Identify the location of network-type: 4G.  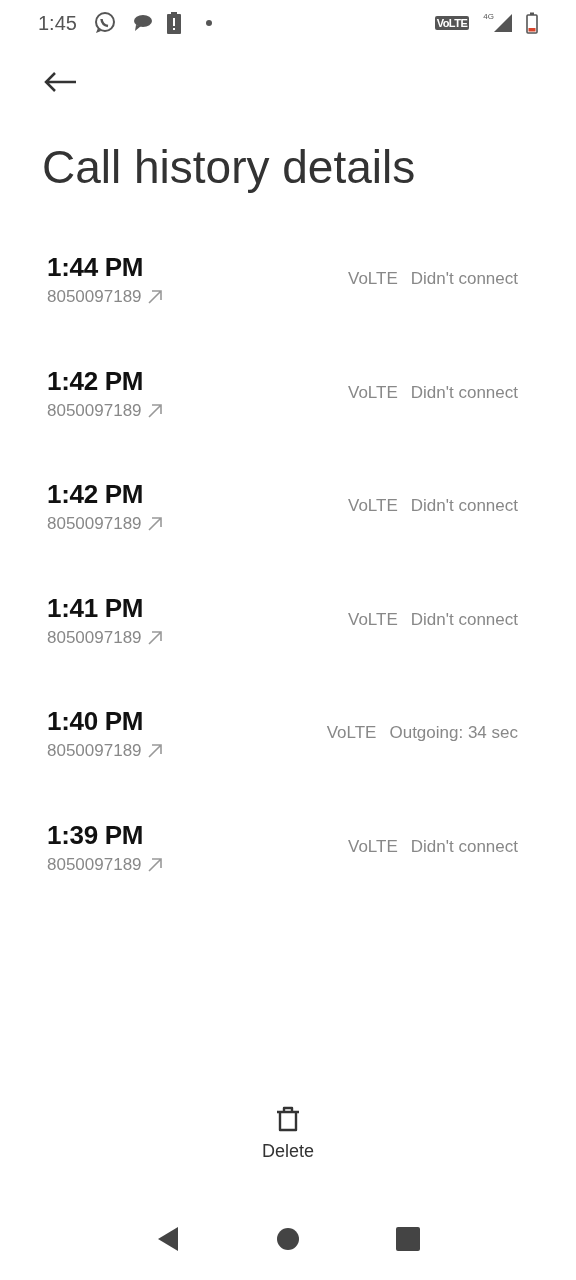
(488, 16).